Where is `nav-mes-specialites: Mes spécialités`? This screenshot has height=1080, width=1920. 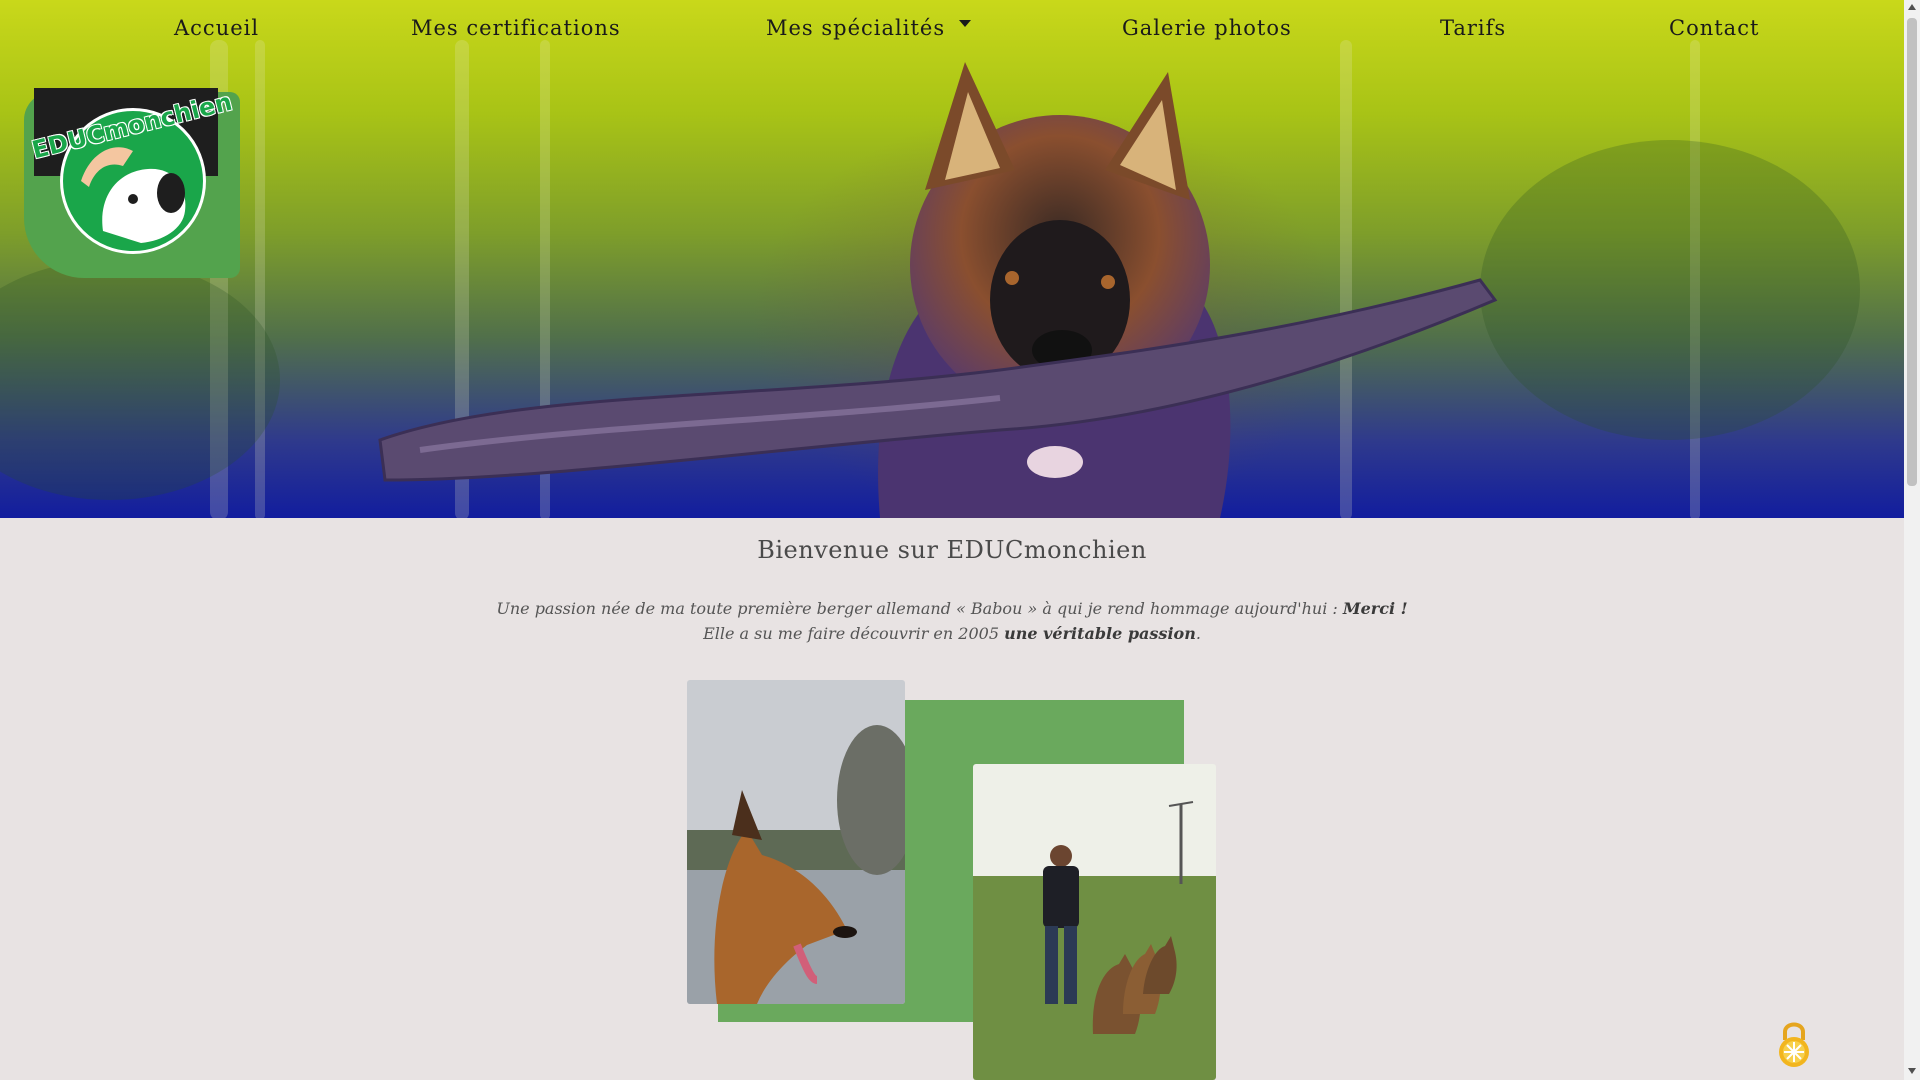
nav-mes-specialites: Mes spécialités is located at coordinates (869, 28).